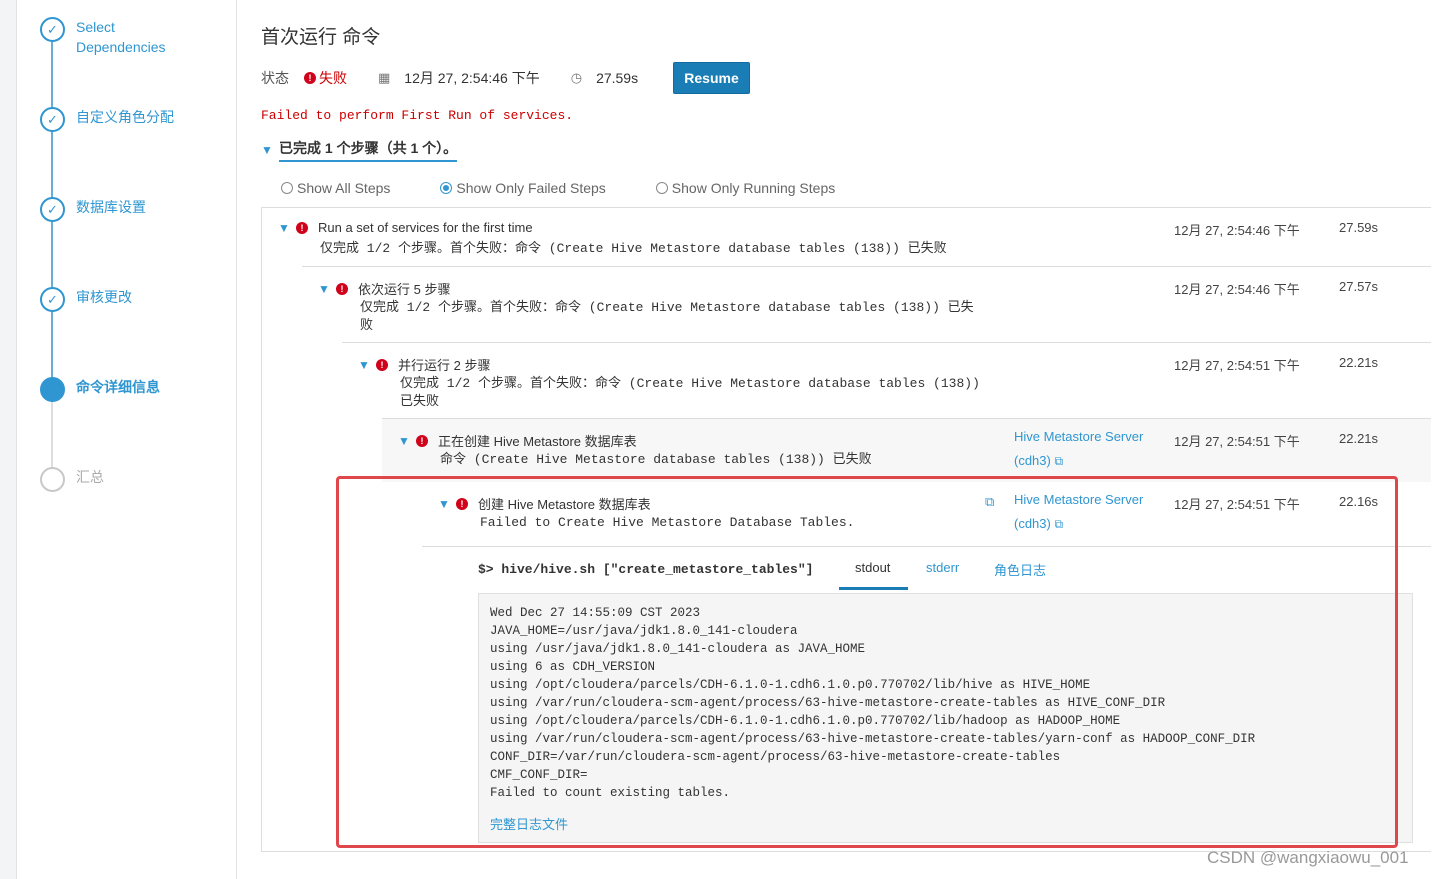 The height and width of the screenshot is (879, 1445). Describe the element at coordinates (344, 188) in the screenshot. I see `filter-label: Show All Steps` at that location.